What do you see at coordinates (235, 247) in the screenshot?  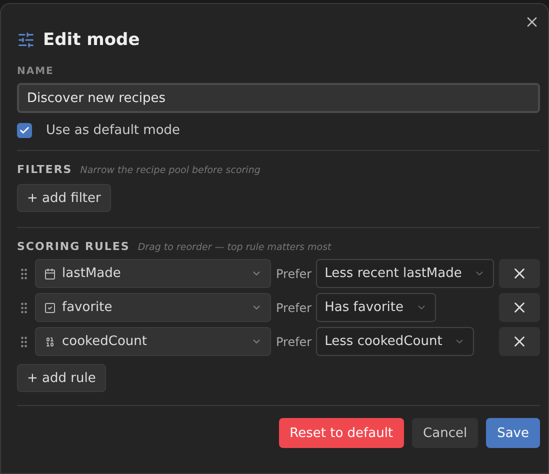 I see `section-hint: Drag to reorder — top rule matters most` at bounding box center [235, 247].